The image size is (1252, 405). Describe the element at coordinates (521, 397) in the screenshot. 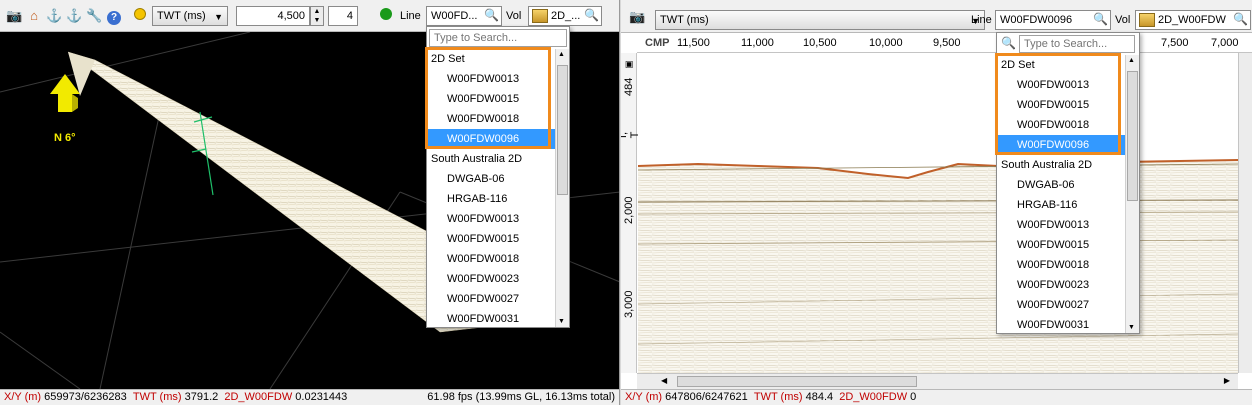

I see `fps-readout: 61.98 fps (13.99ms GL, 16.13ms total)` at that location.